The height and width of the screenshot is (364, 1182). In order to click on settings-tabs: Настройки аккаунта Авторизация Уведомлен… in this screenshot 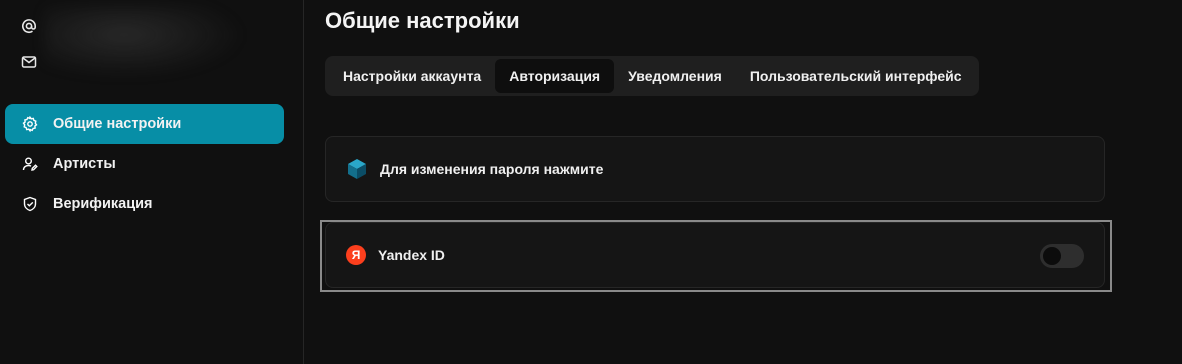, I will do `click(652, 76)`.